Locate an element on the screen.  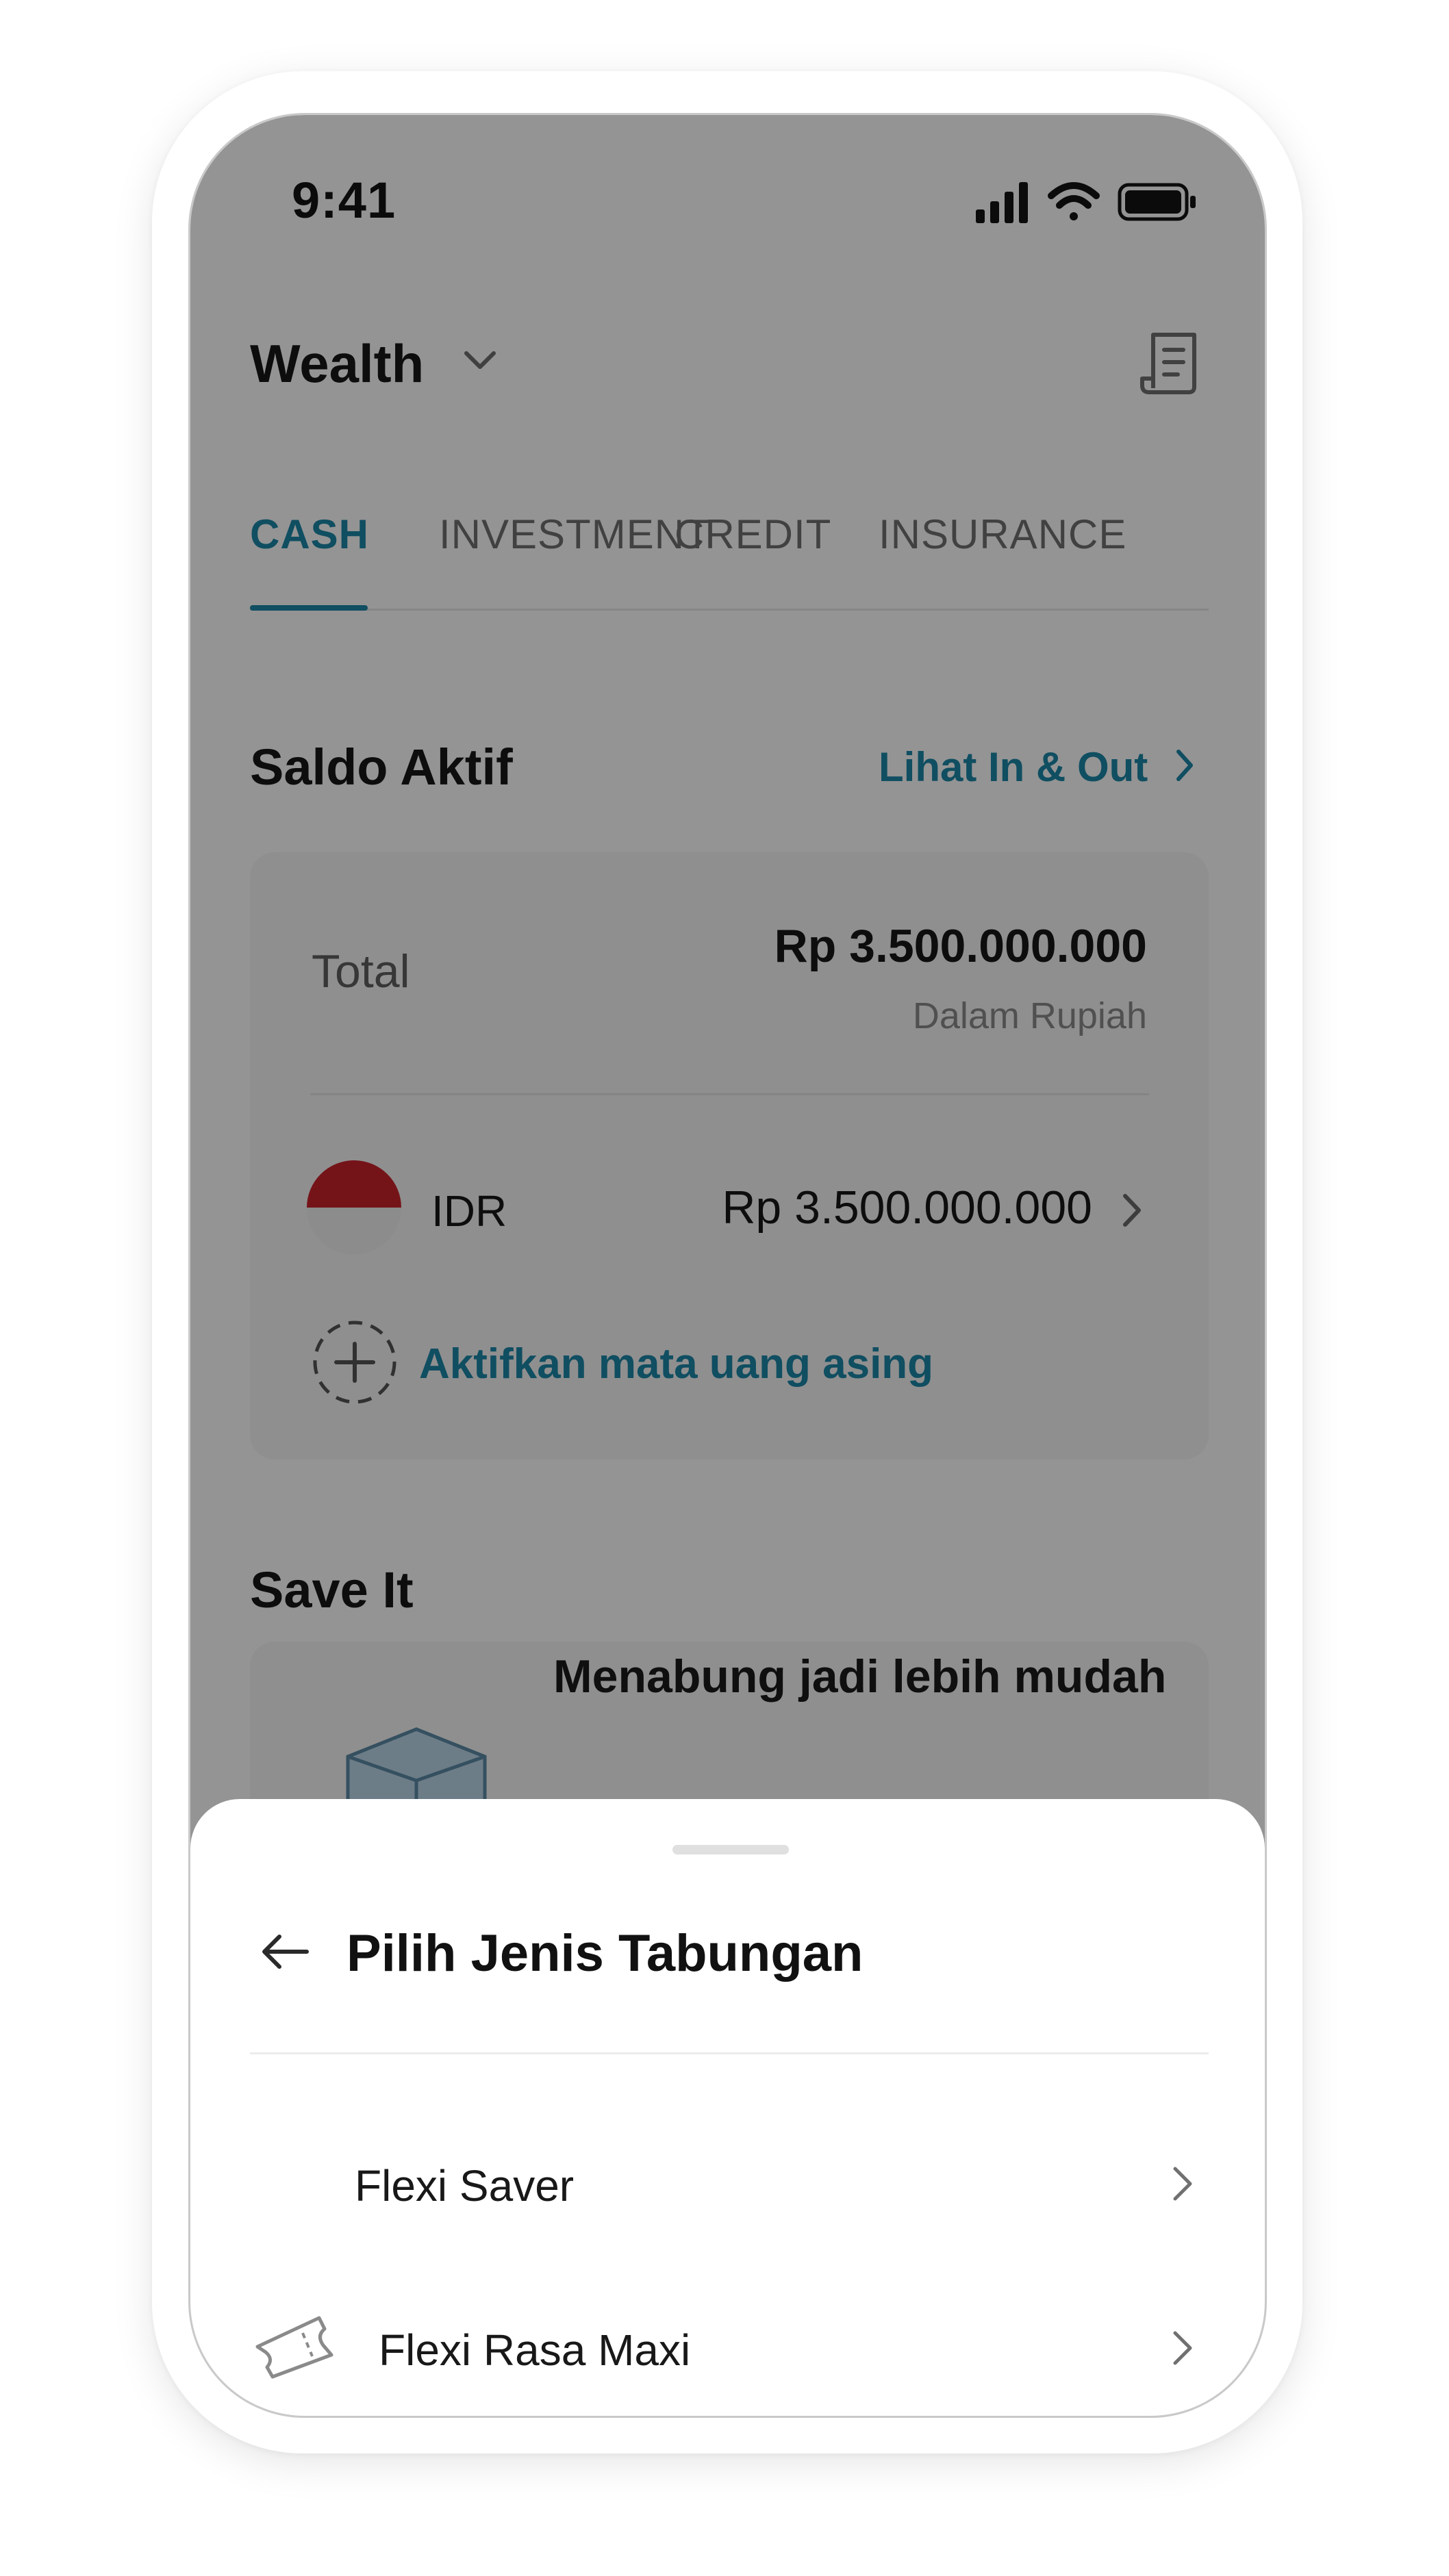
back-arrow-icon is located at coordinates (285, 1952).